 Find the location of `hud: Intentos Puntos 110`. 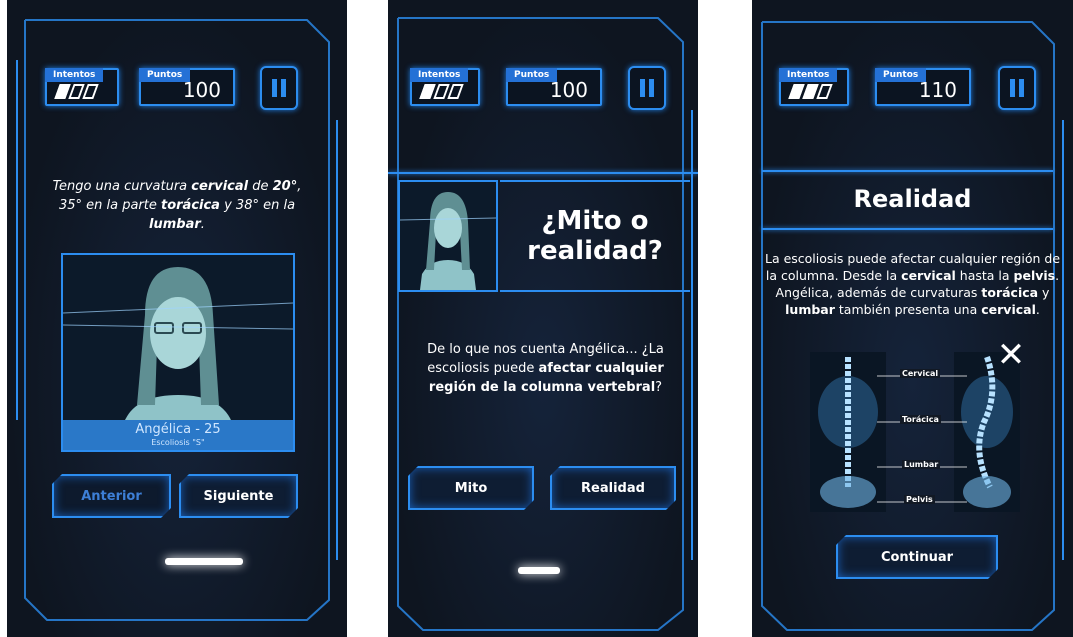

hud: Intentos Puntos 110 is located at coordinates (912, 90).